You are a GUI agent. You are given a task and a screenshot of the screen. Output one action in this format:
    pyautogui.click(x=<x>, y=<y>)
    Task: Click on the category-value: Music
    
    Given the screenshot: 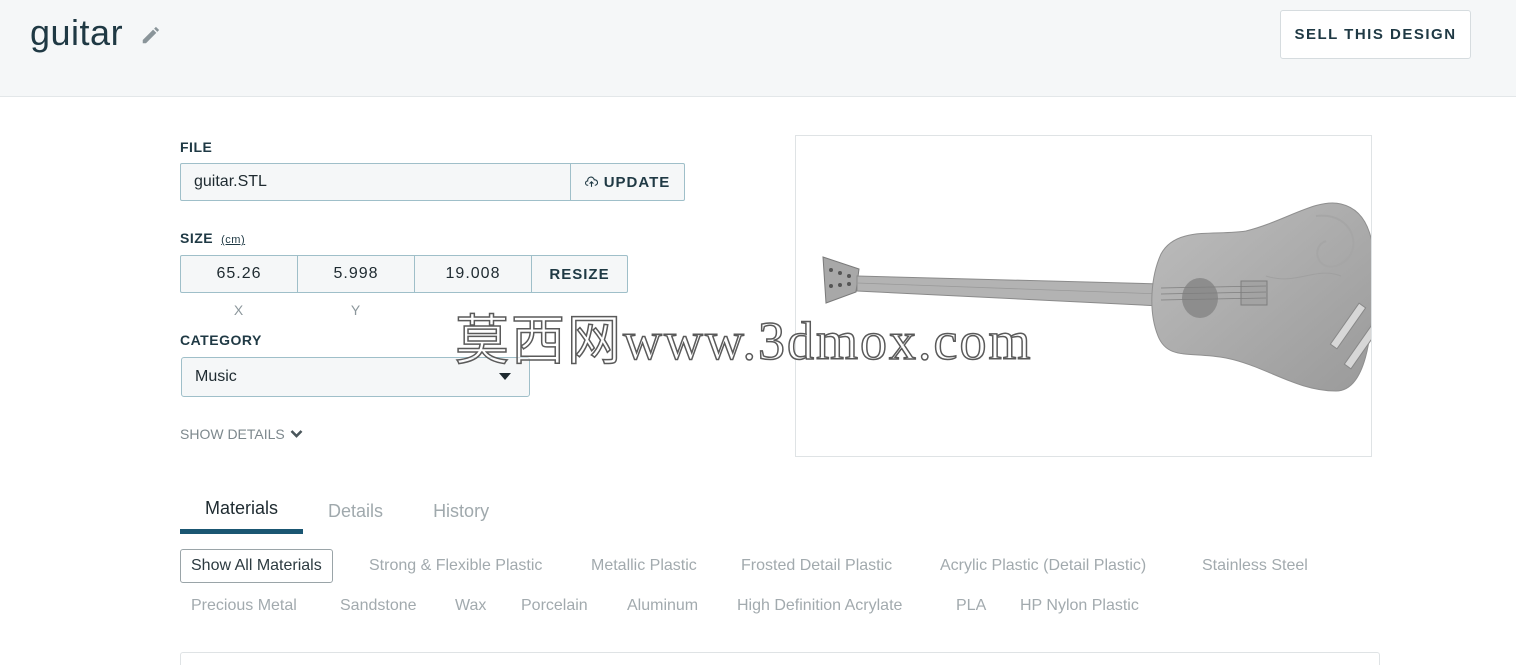 What is the action you would take?
    pyautogui.click(x=216, y=376)
    